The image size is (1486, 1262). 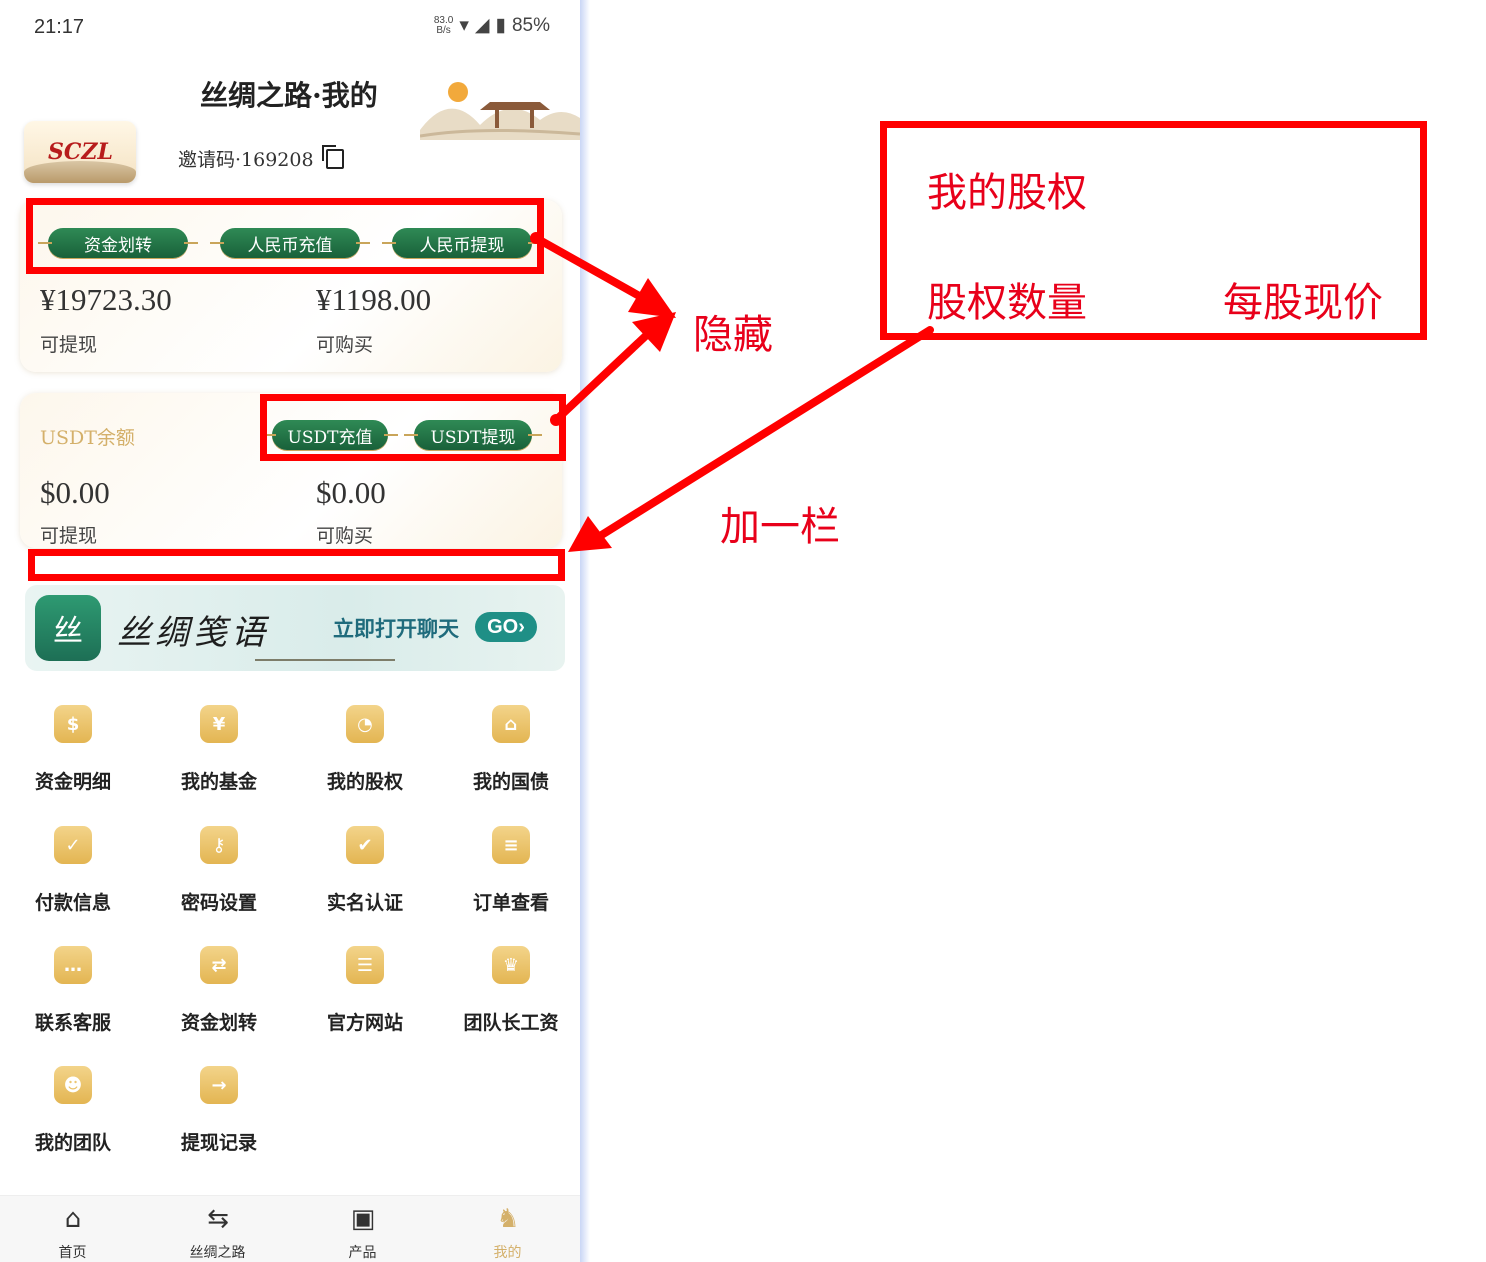 I want to click on annotation-arrows, so click(x=732, y=392).